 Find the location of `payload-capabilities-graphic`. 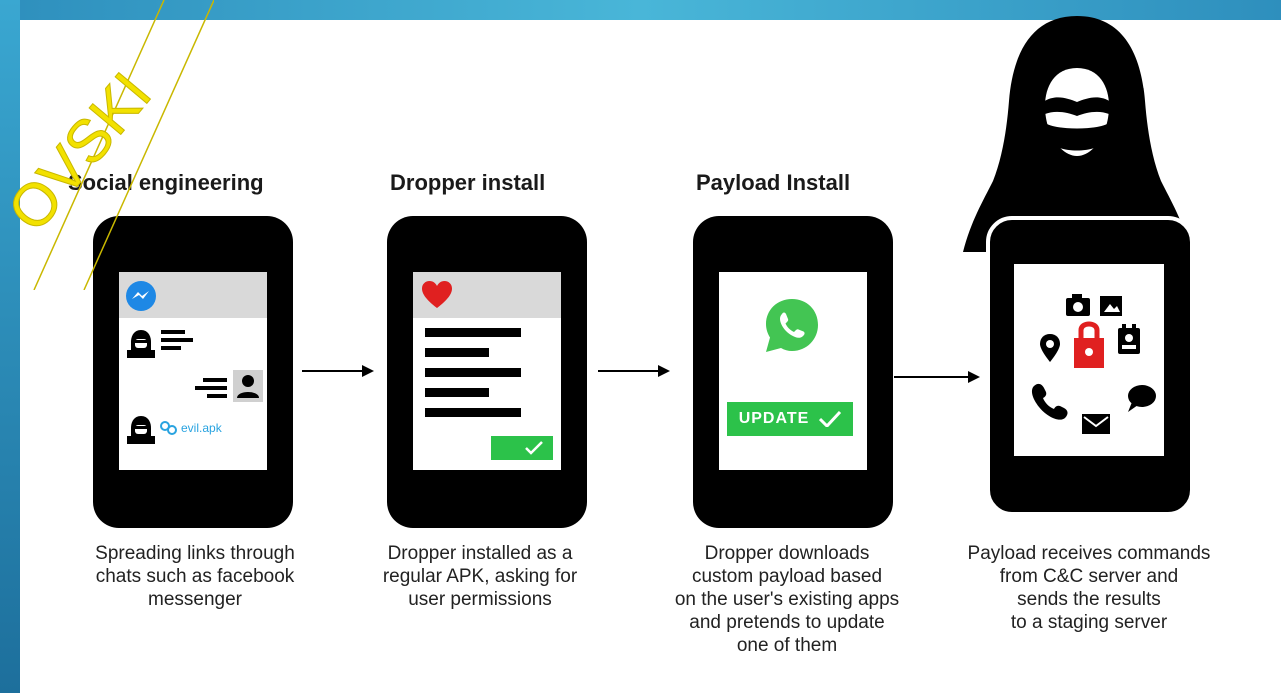

payload-capabilities-graphic is located at coordinates (1093, 364).